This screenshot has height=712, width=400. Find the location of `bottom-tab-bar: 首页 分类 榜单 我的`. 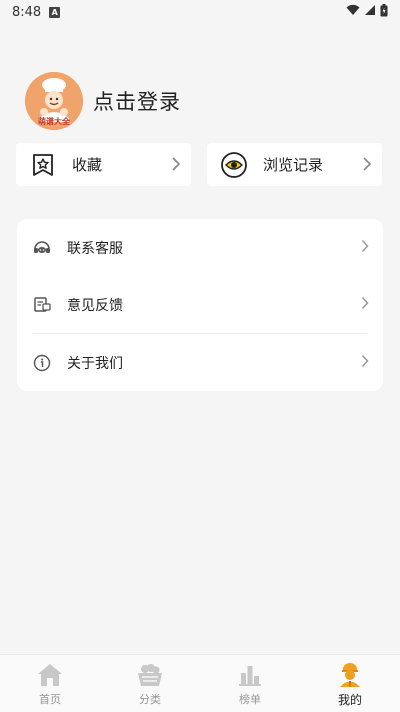

bottom-tab-bar: 首页 分类 榜单 我的 is located at coordinates (200, 683).